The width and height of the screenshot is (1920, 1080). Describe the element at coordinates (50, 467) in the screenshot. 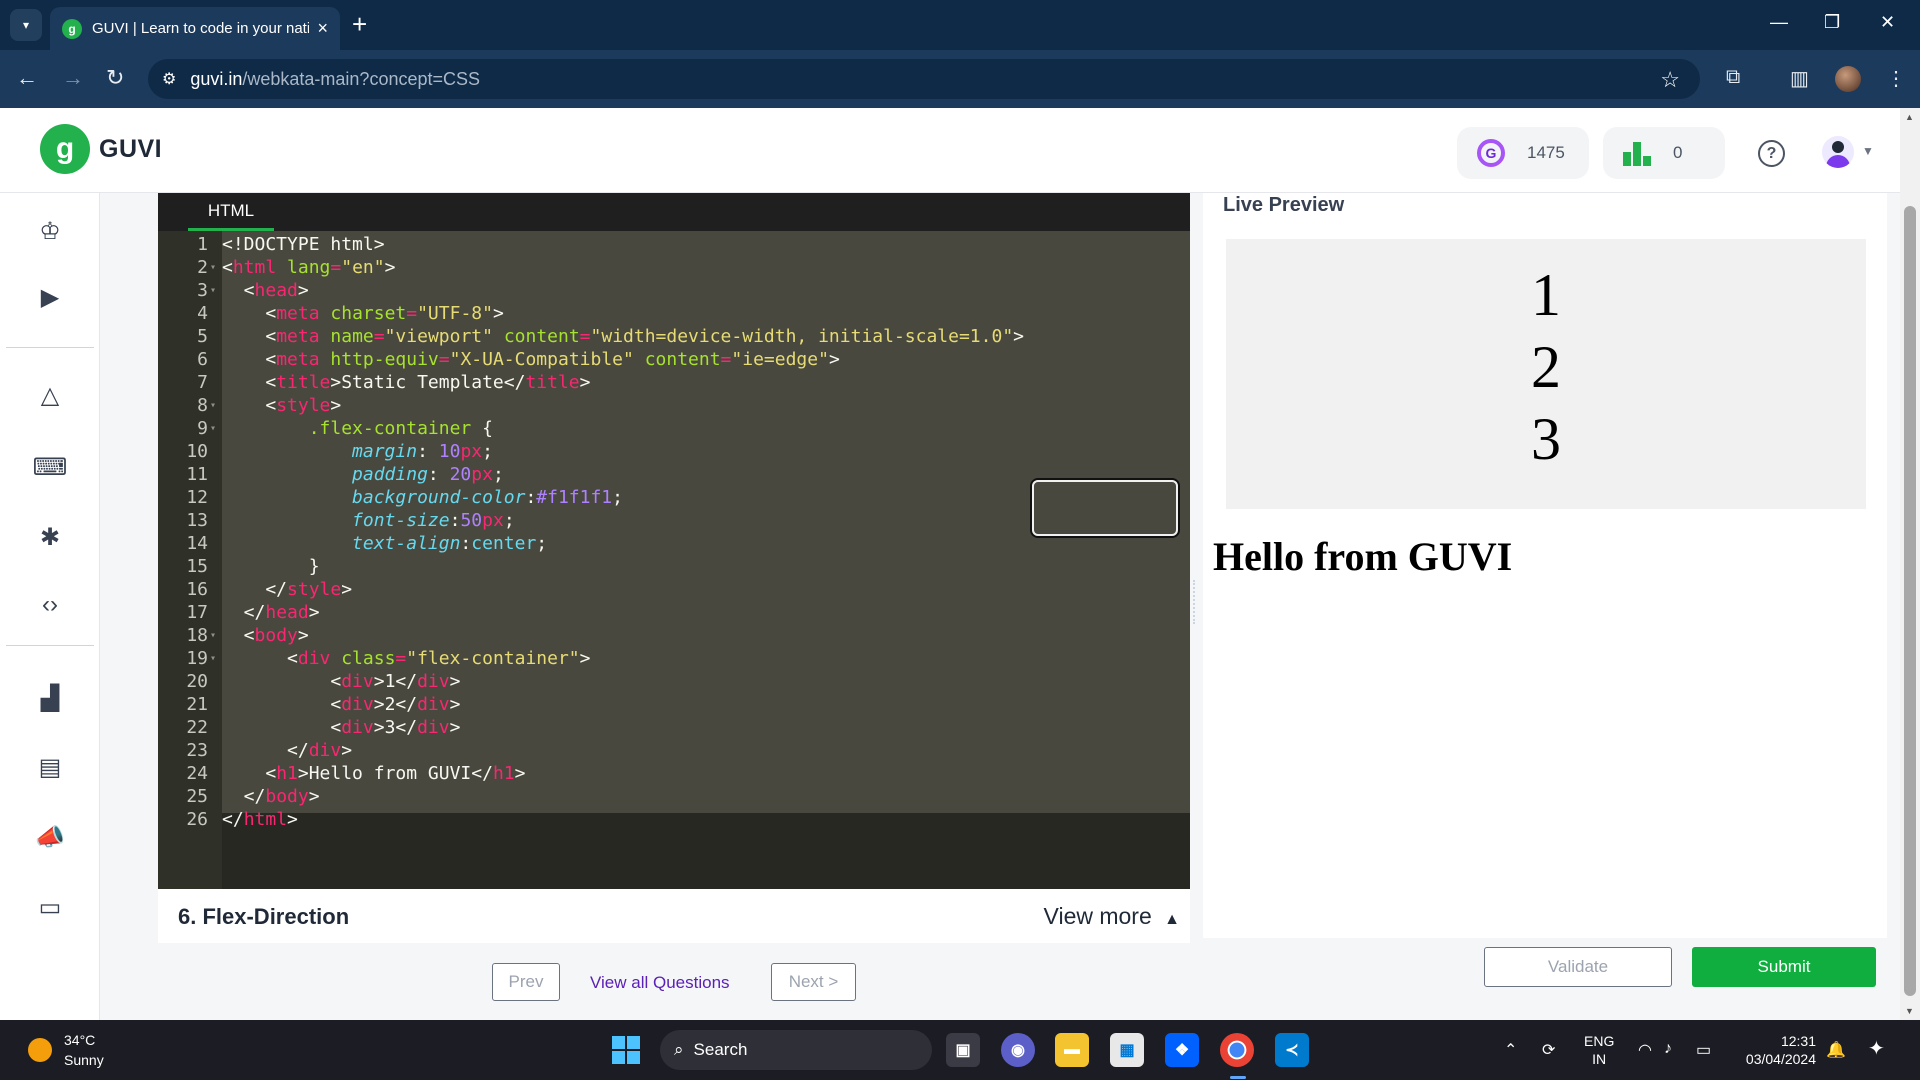

I see `sidebar-terminal-icon: ⌨` at that location.